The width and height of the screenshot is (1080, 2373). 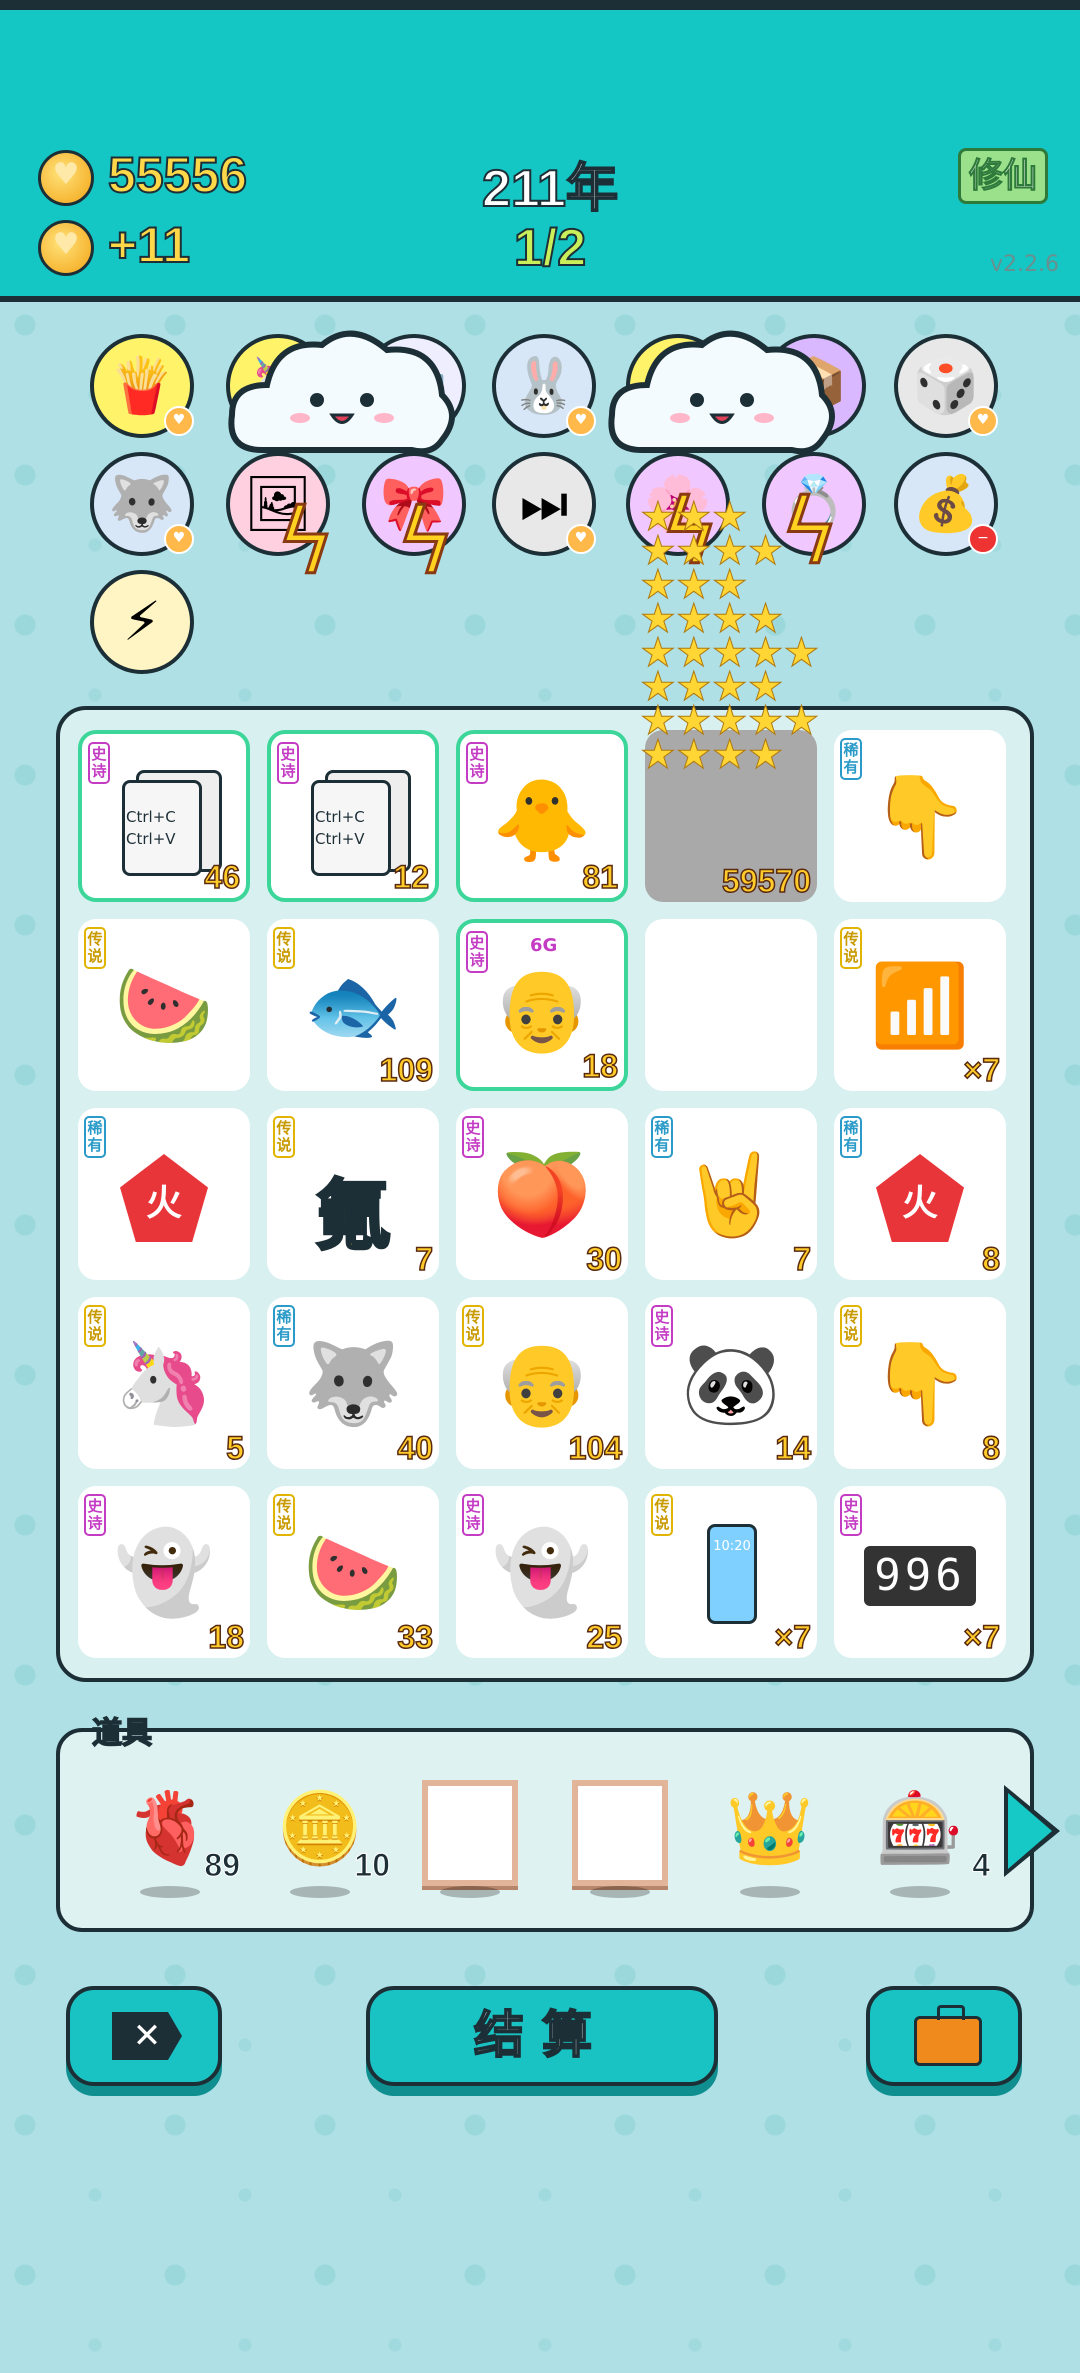 What do you see at coordinates (731, 1005) in the screenshot?
I see `board-cell` at bounding box center [731, 1005].